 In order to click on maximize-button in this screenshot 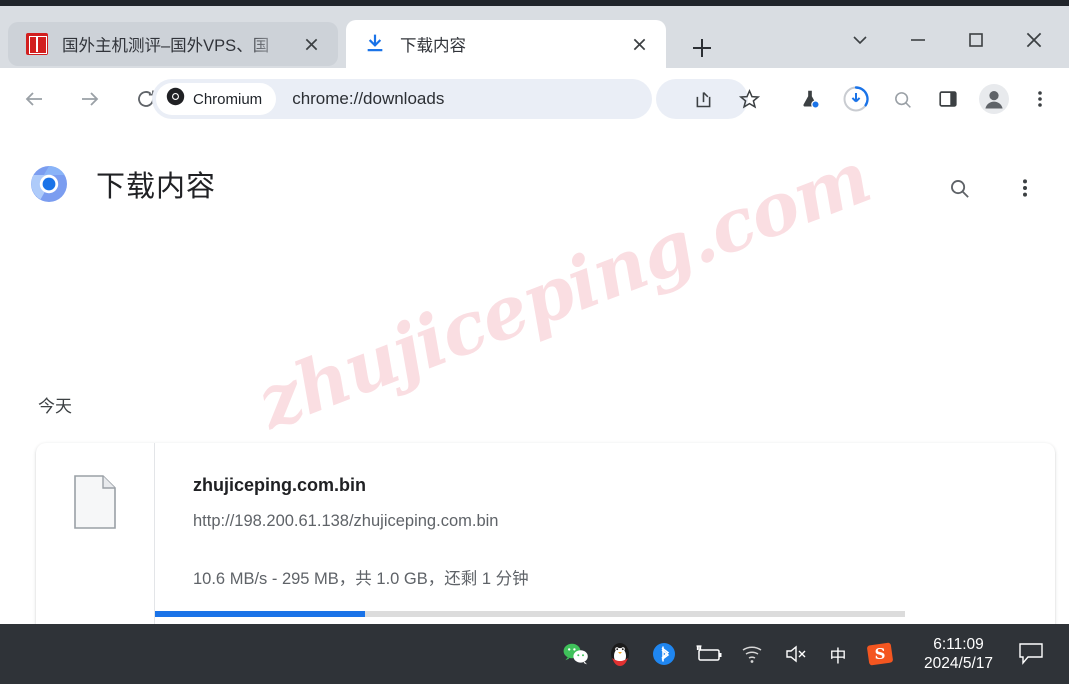, I will do `click(976, 40)`.